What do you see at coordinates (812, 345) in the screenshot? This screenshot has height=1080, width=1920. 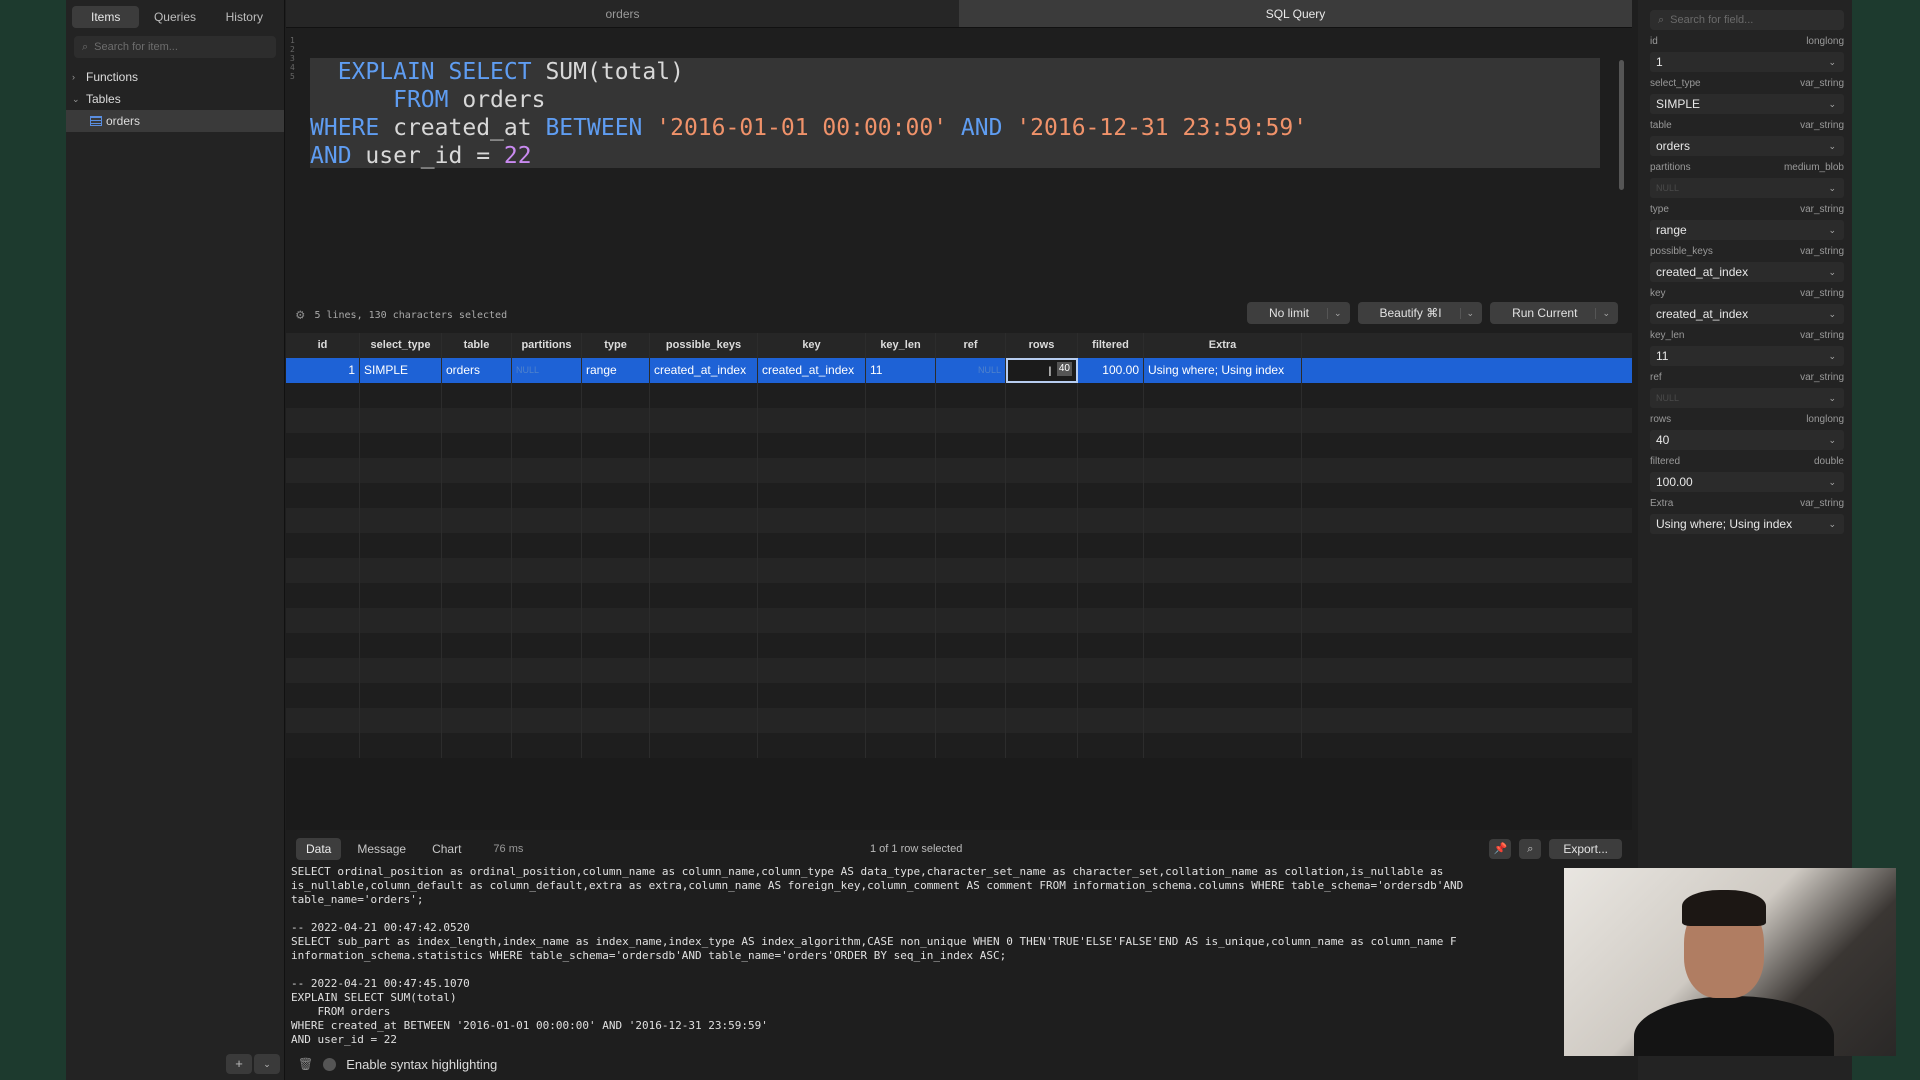 I see `column-header-key: key` at bounding box center [812, 345].